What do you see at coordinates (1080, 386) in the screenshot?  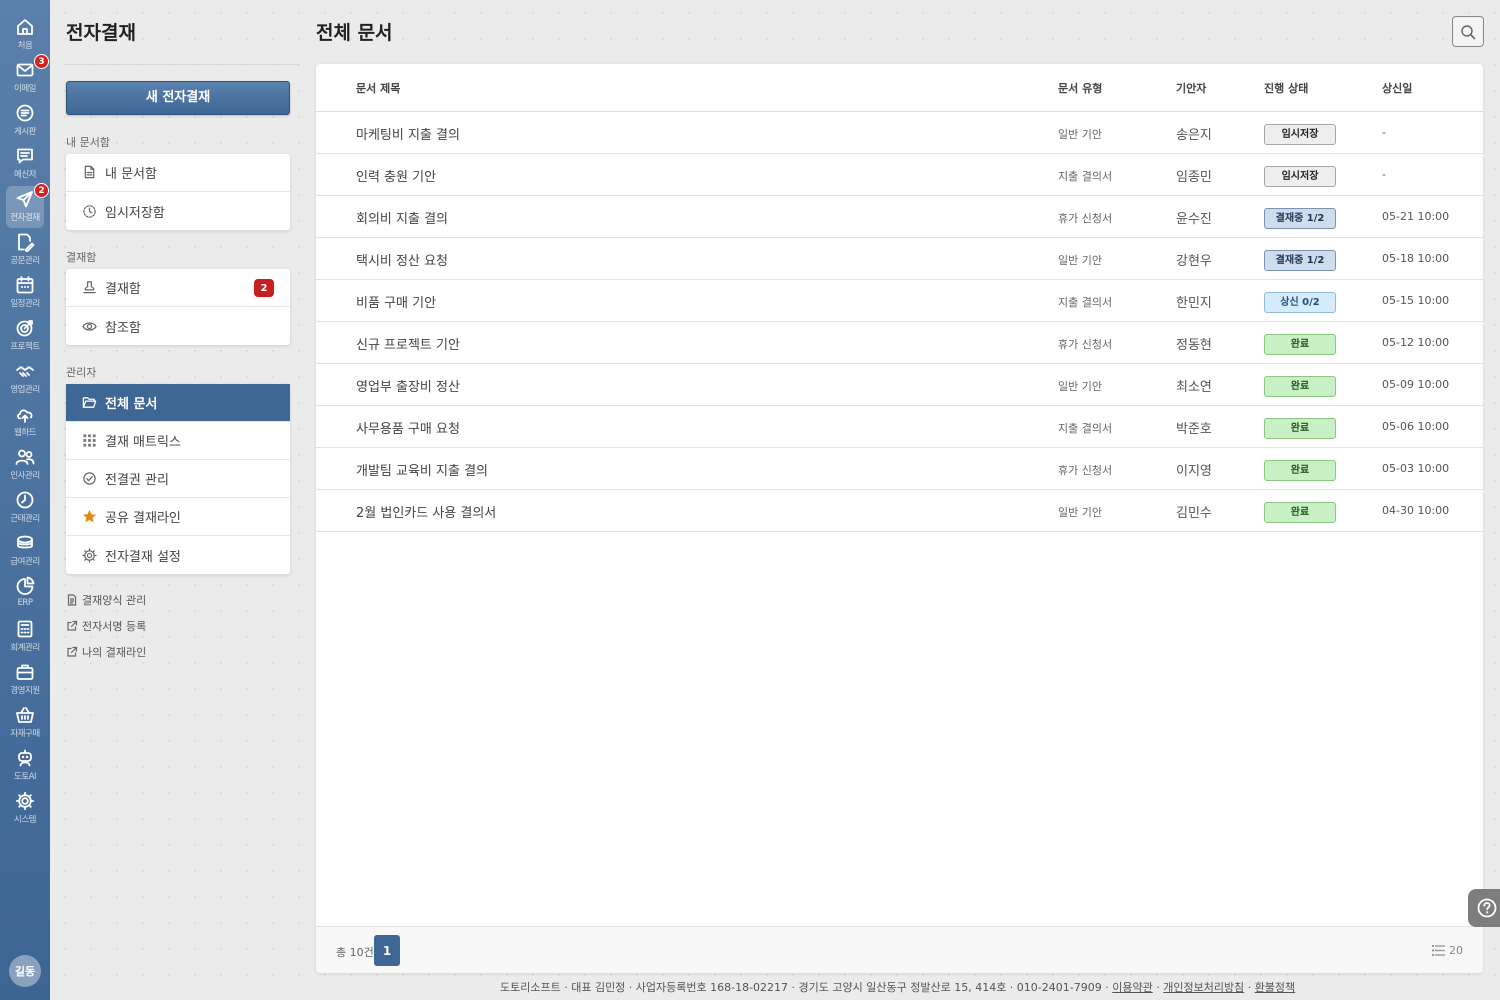 I see `document-type: 일반 기안` at bounding box center [1080, 386].